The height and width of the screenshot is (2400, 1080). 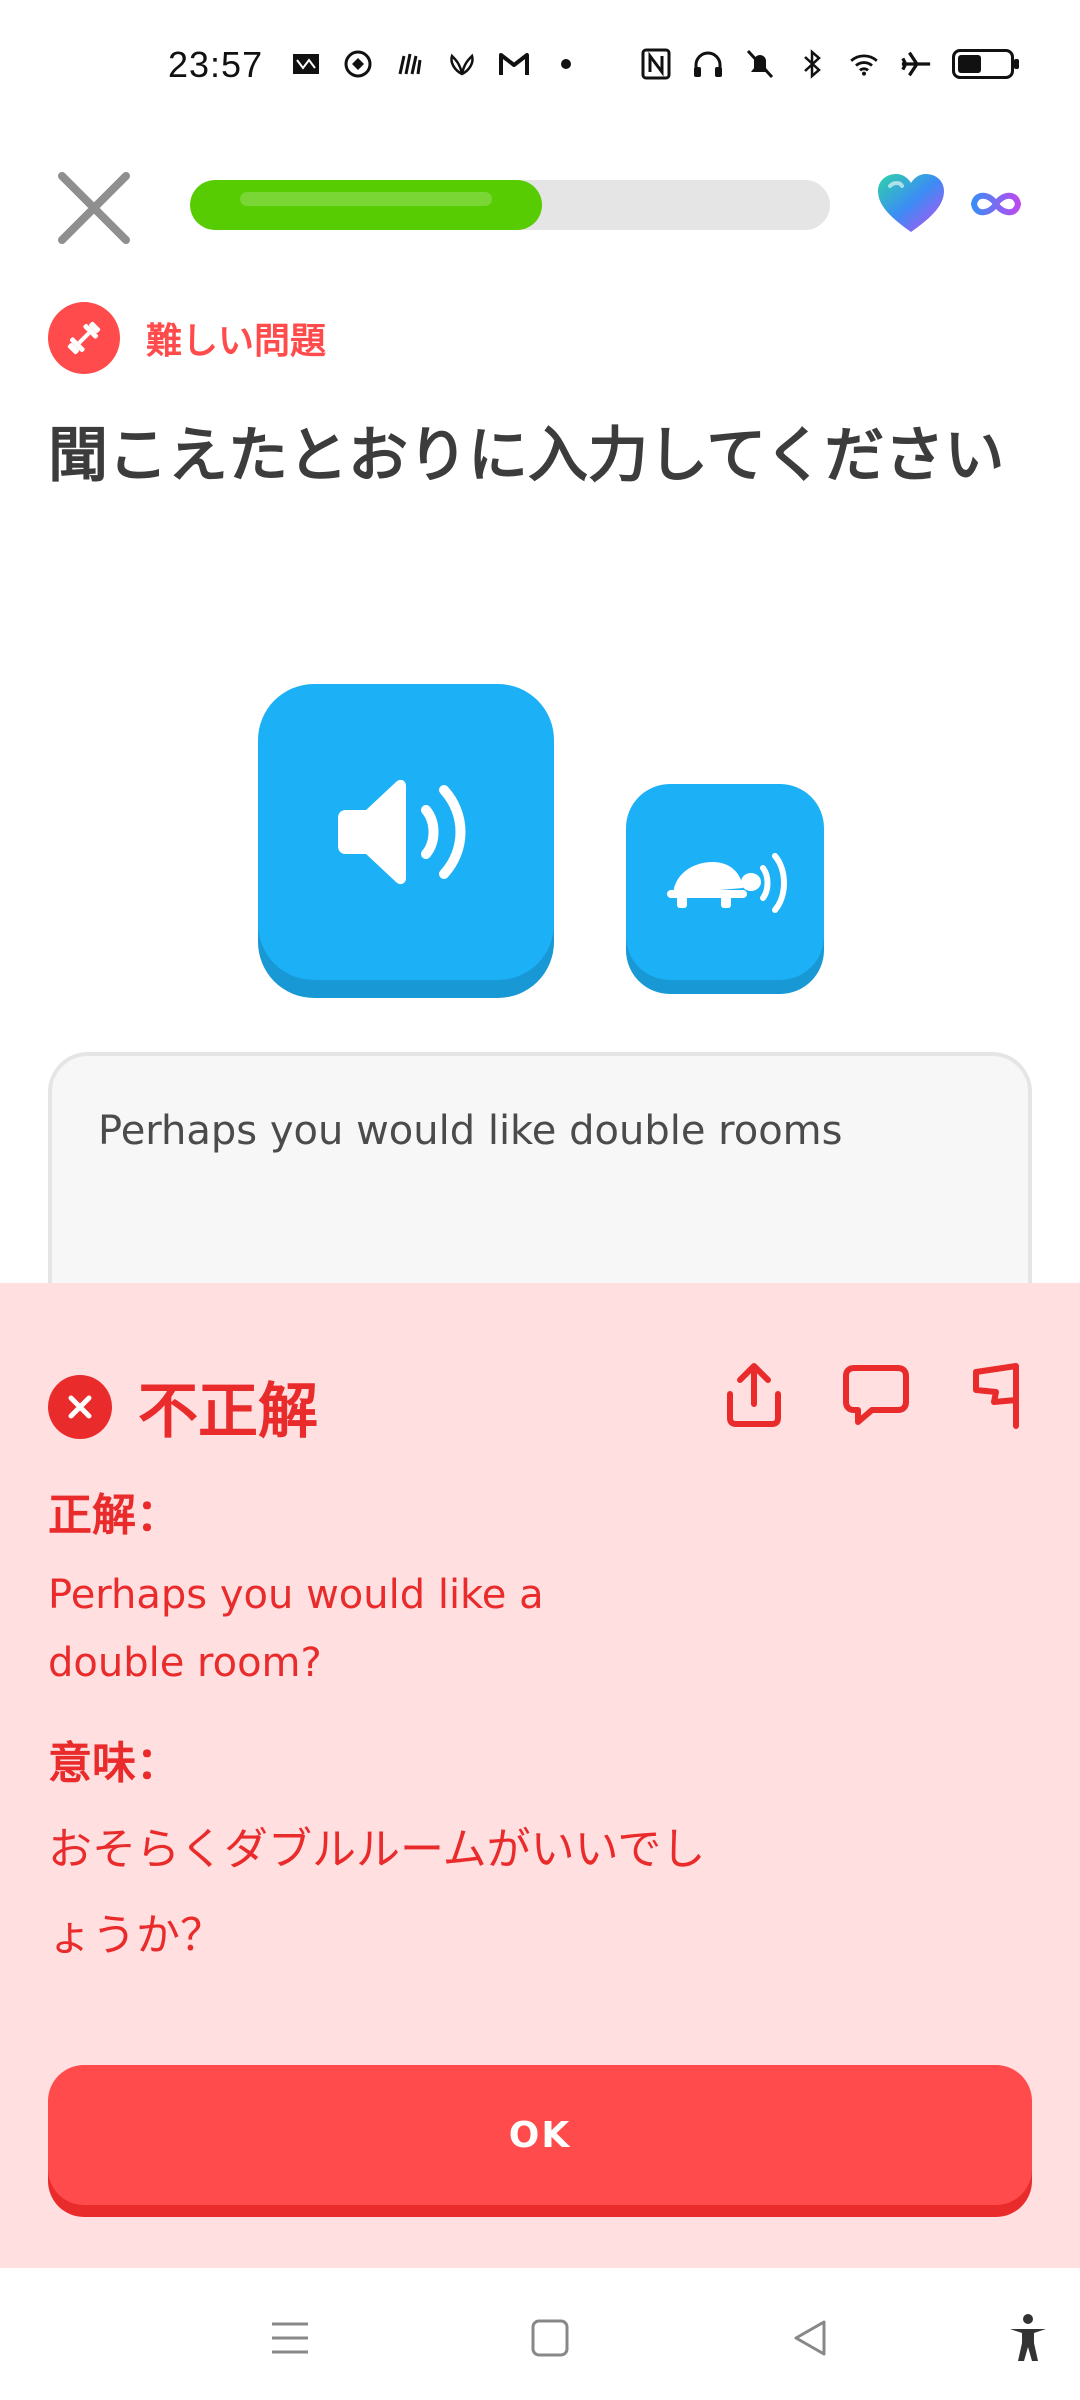 What do you see at coordinates (656, 64) in the screenshot?
I see `nfc-icon` at bounding box center [656, 64].